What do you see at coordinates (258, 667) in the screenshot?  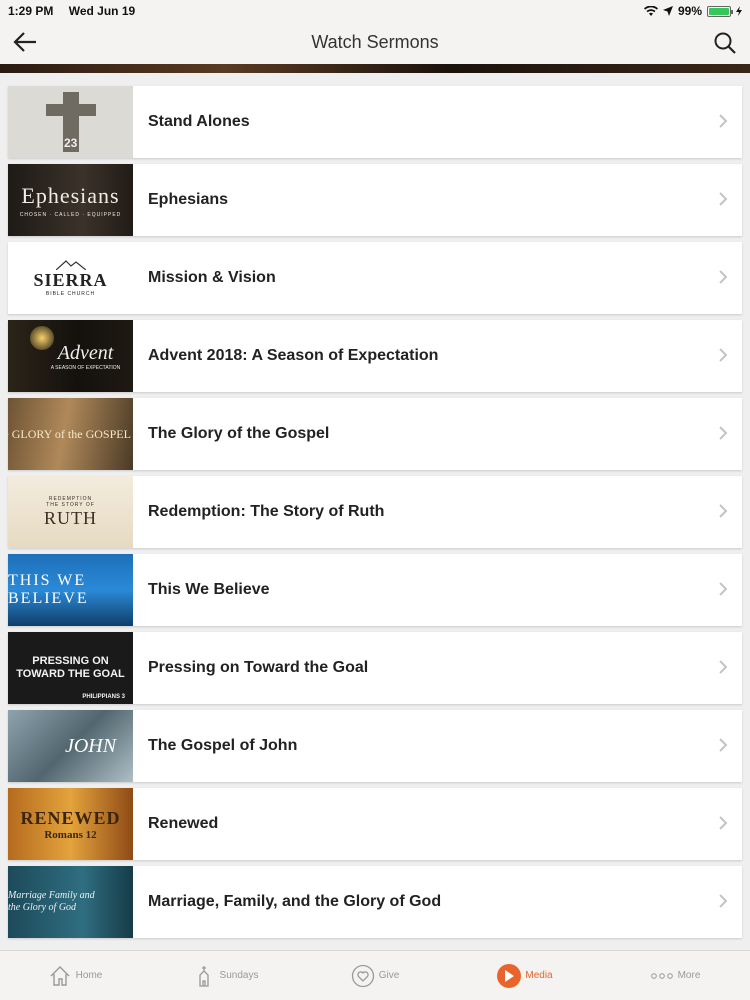 I see `series-title: Pressing on Toward the Goal` at bounding box center [258, 667].